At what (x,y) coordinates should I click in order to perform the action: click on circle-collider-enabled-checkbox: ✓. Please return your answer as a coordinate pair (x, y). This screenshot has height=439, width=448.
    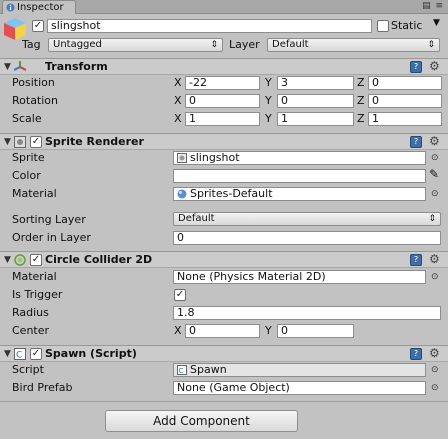
    Looking at the image, I should click on (36, 260).